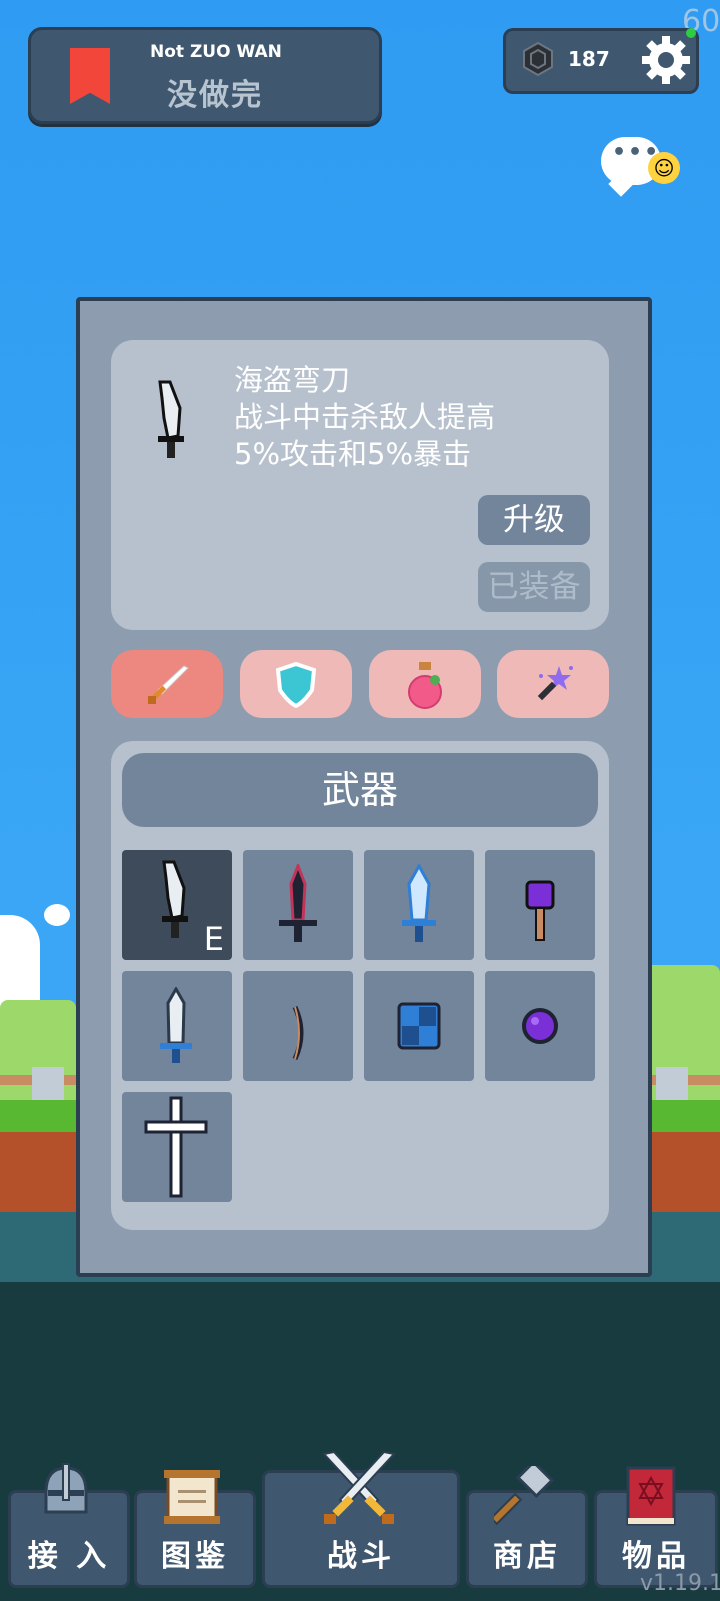  I want to click on gem-icon, so click(538, 59).